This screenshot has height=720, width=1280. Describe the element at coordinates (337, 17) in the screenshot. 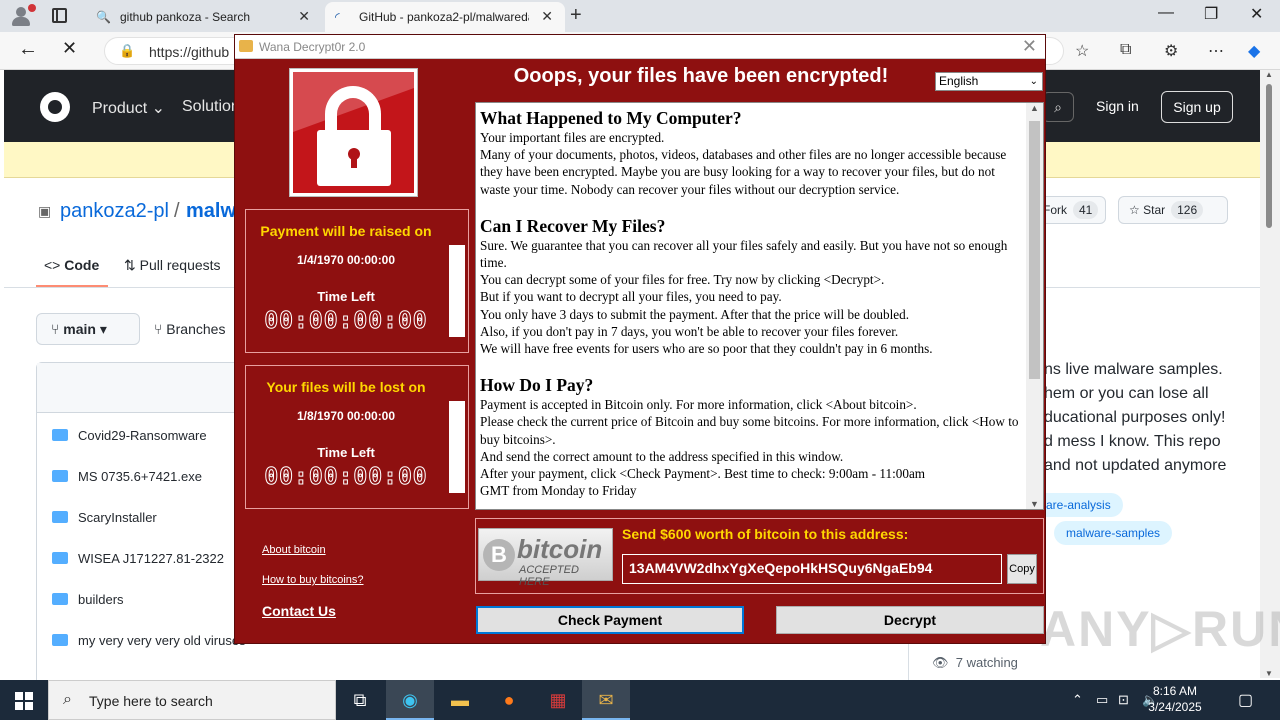

I see `loading-icon: ◜` at that location.